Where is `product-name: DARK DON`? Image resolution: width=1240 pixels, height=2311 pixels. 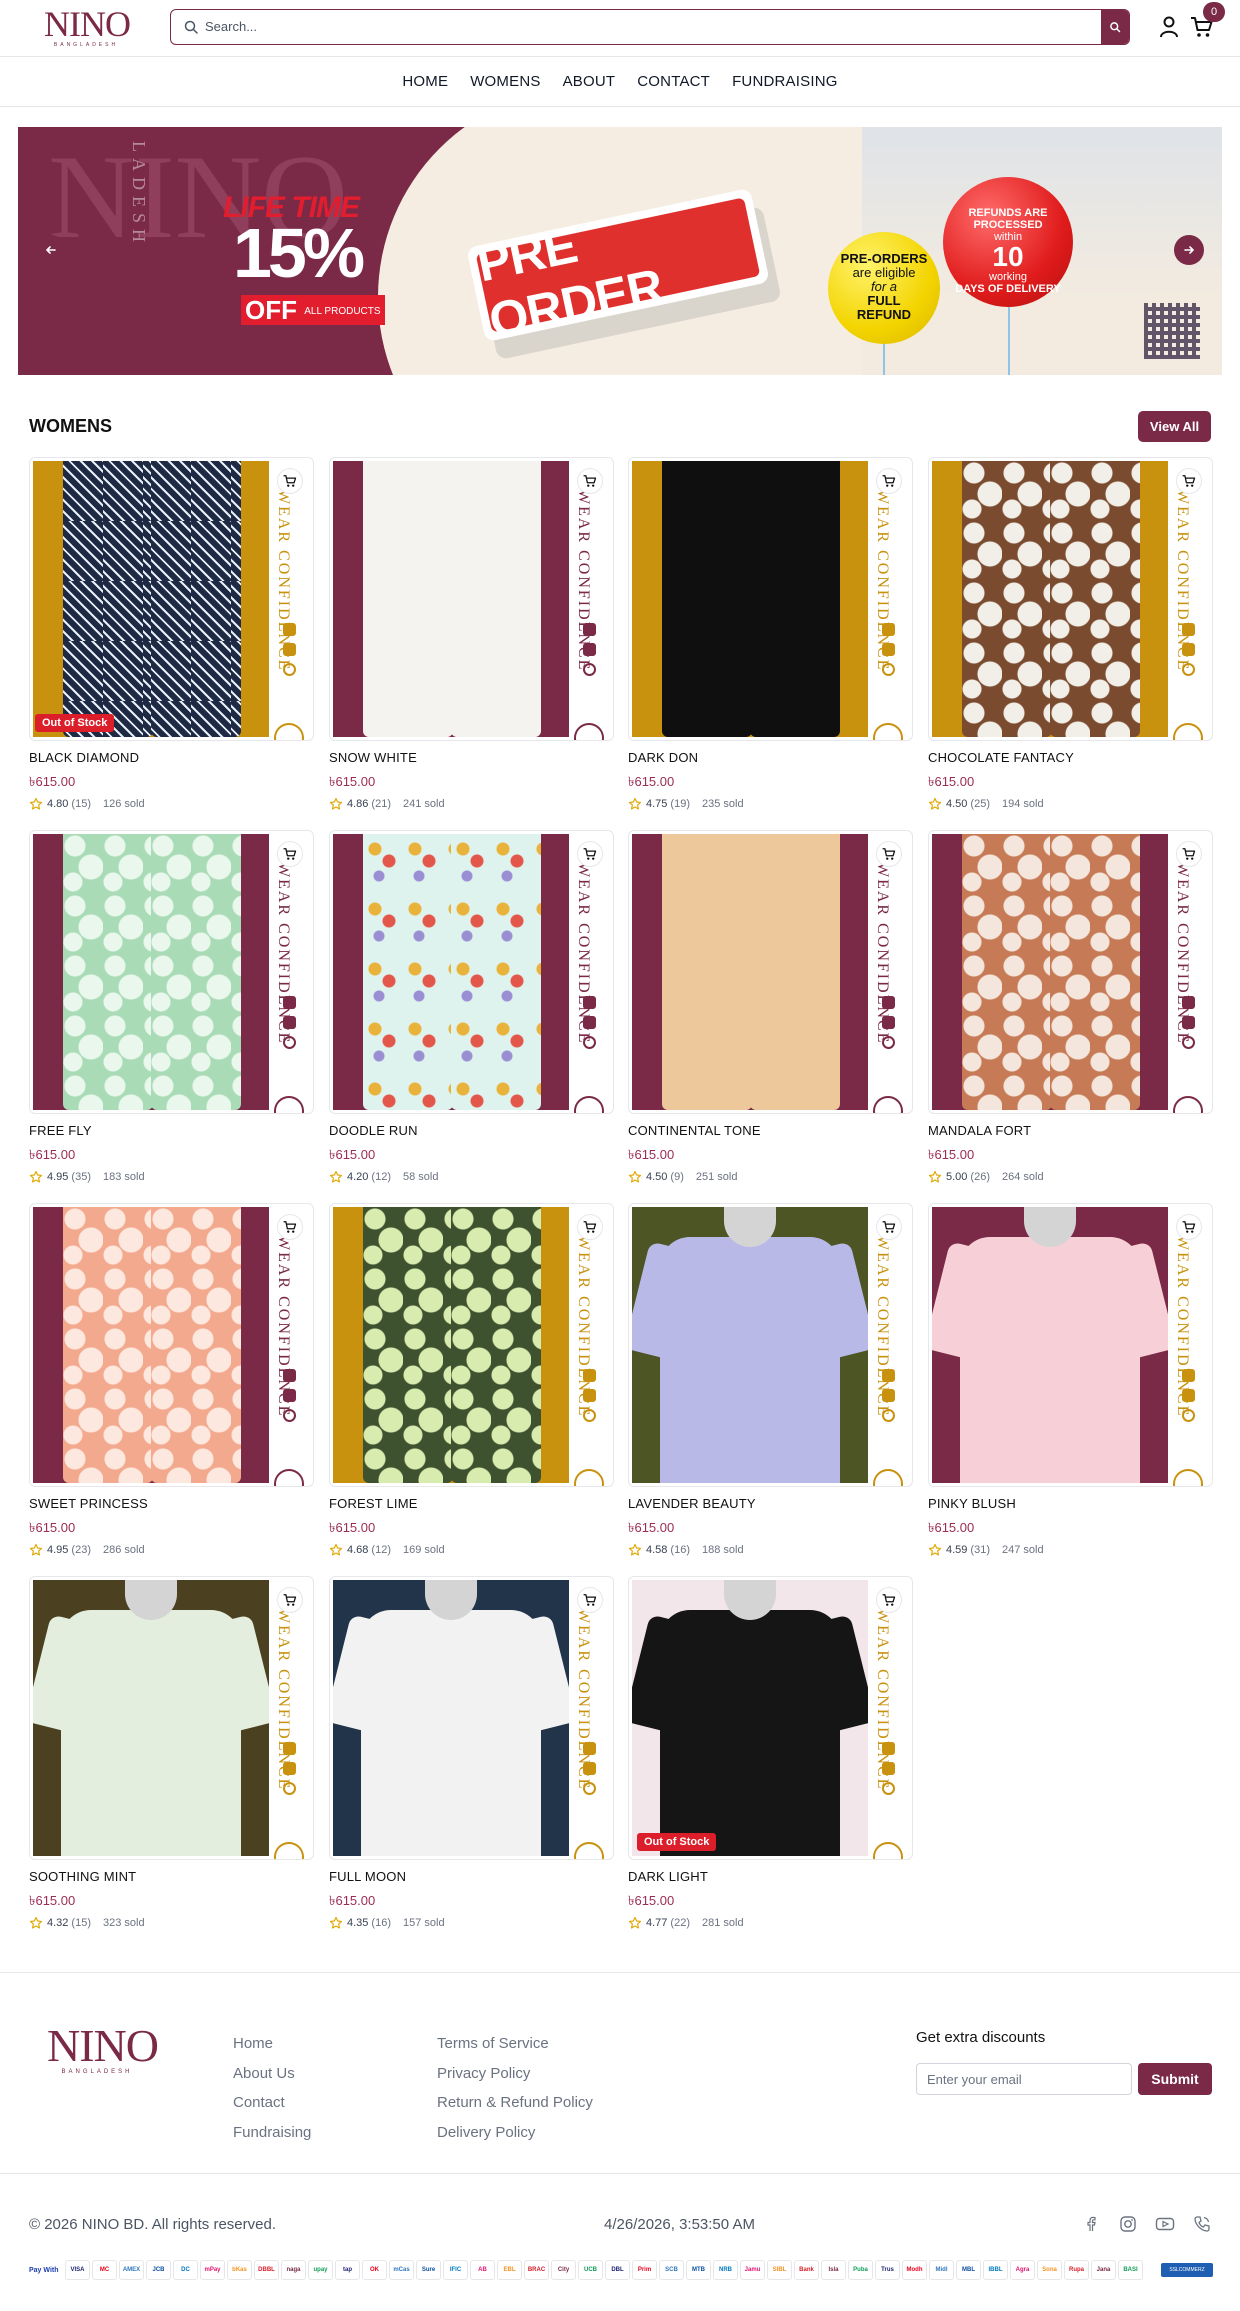 product-name: DARK DON is located at coordinates (663, 757).